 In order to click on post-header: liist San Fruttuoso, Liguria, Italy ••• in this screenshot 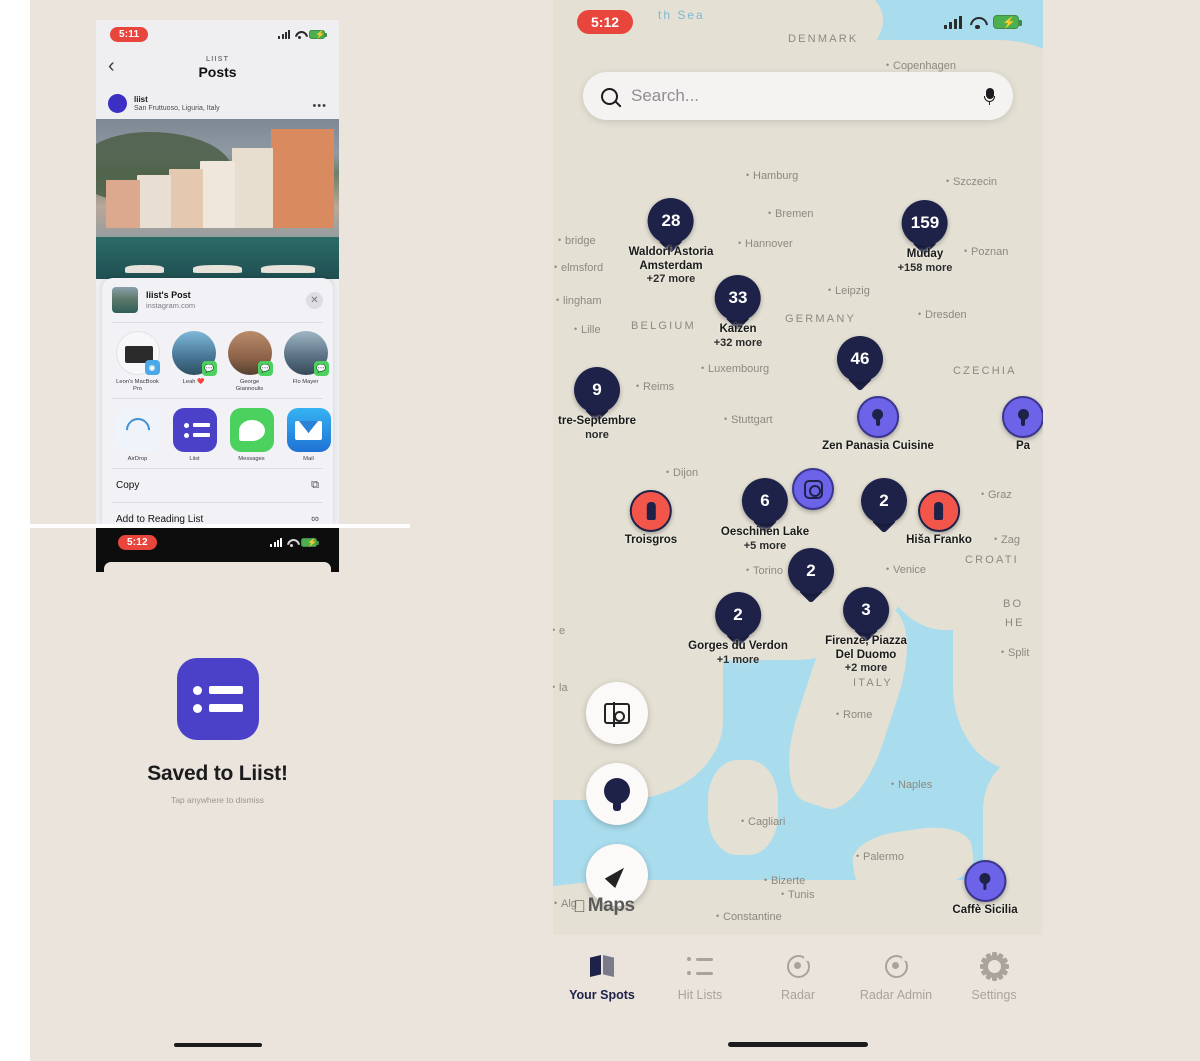, I will do `click(217, 103)`.